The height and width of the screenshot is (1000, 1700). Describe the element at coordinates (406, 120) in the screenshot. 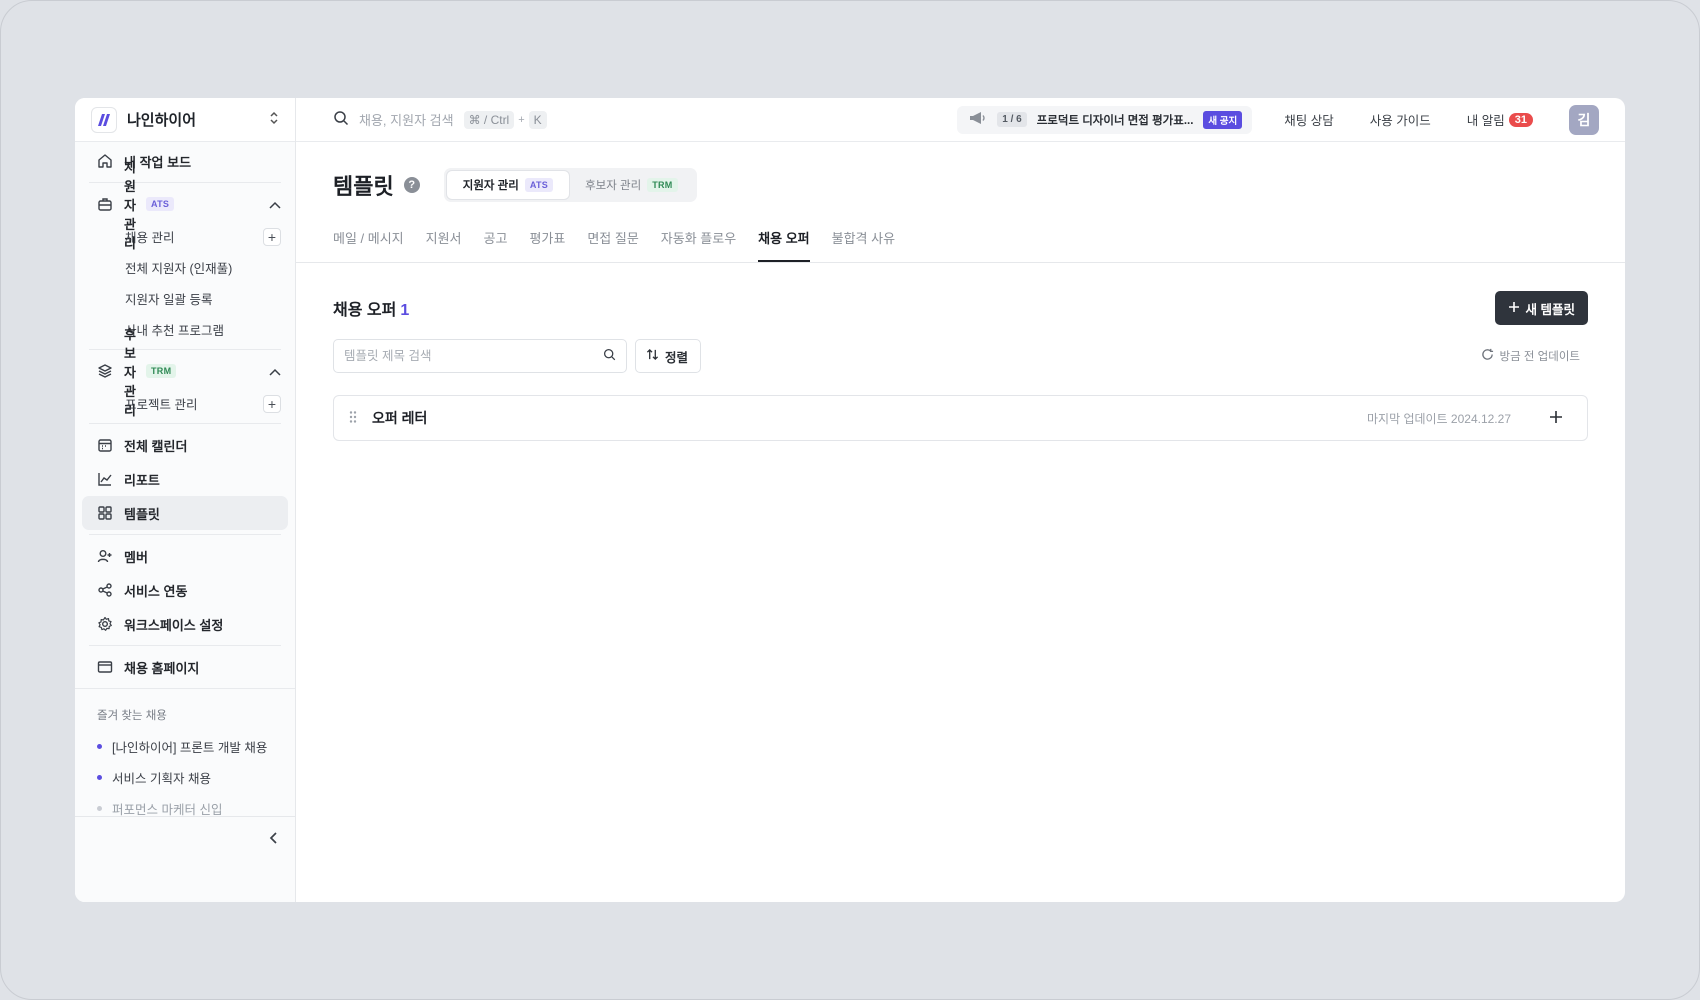

I see `search-placeholder: 채용, 지원자 검색` at that location.